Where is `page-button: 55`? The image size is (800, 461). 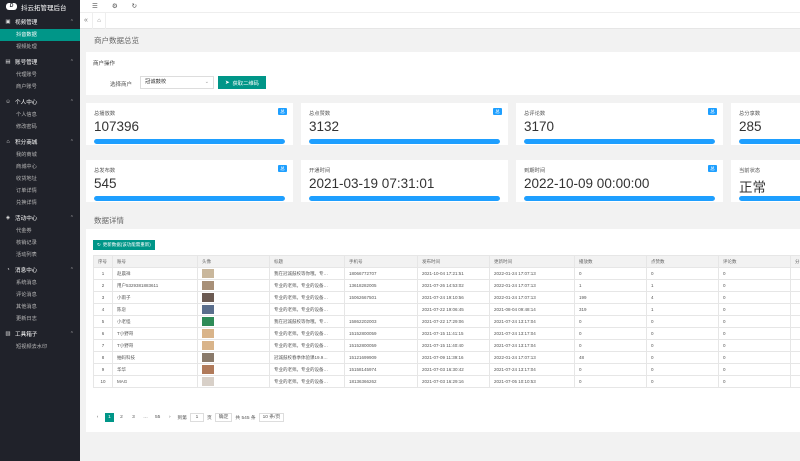 page-button: 55 is located at coordinates (157, 417).